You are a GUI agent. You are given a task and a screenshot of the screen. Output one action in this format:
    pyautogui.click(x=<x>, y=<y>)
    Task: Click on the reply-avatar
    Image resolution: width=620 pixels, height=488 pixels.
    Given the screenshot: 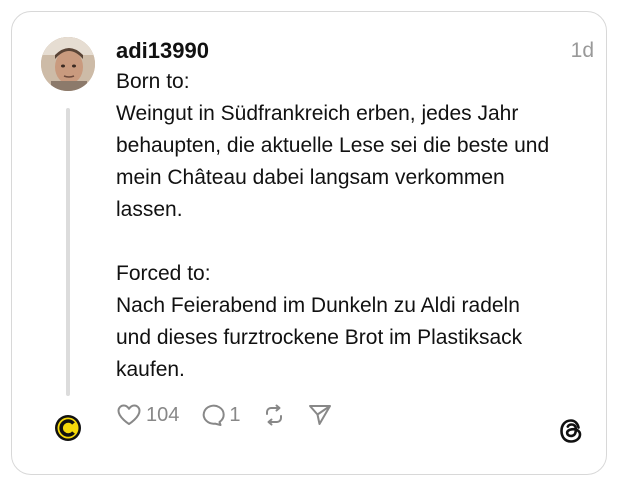 What is the action you would take?
    pyautogui.click(x=68, y=428)
    